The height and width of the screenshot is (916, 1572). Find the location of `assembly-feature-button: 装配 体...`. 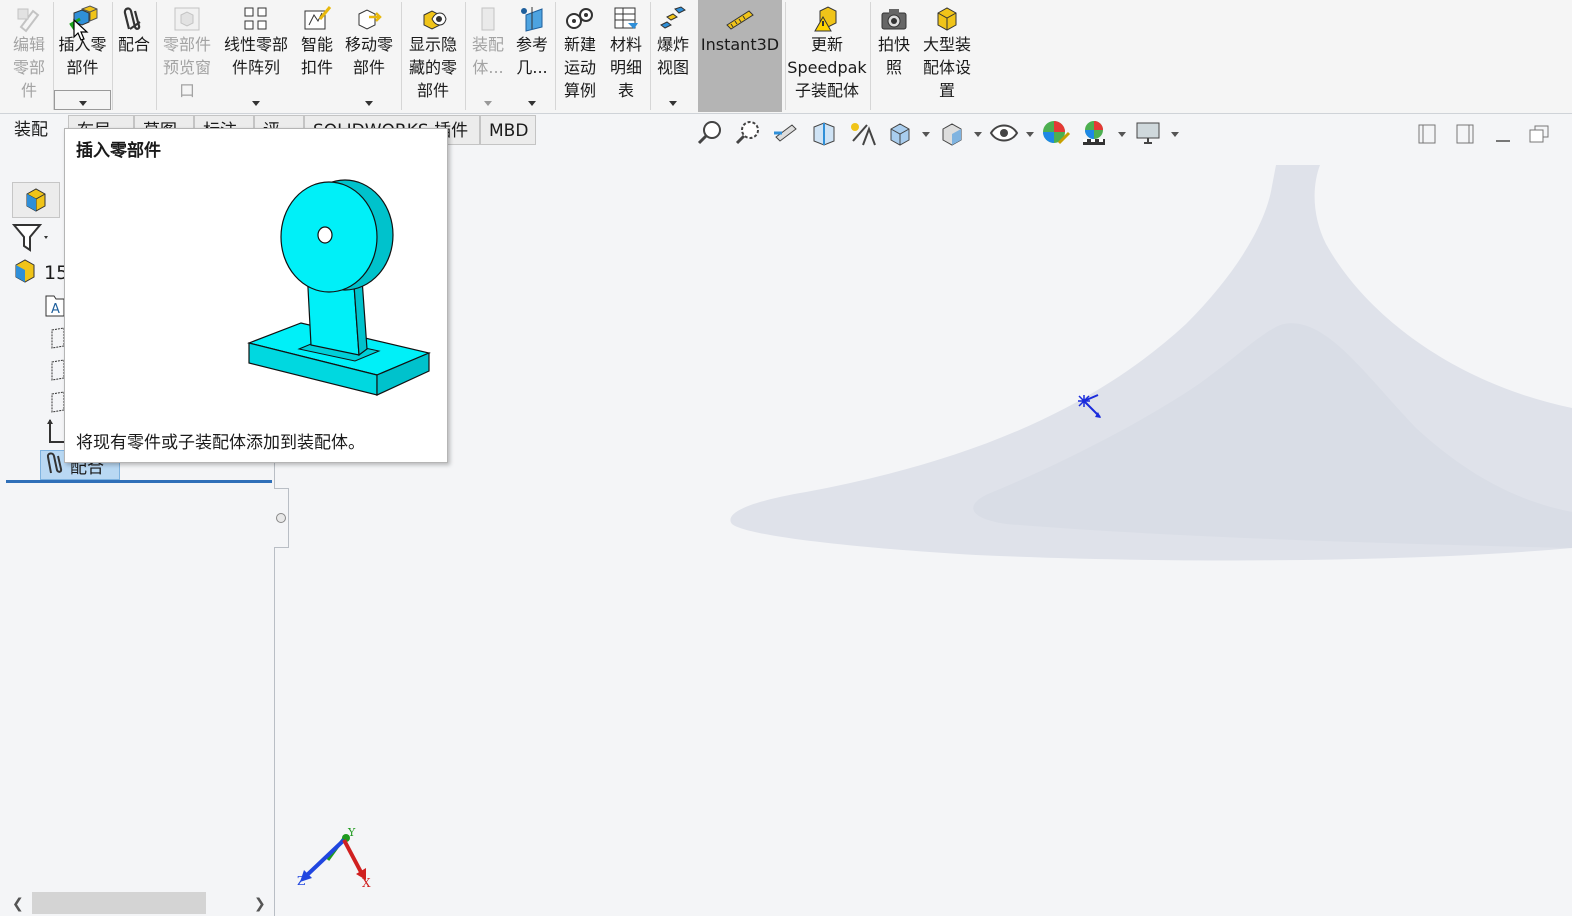

assembly-feature-button: 装配 体... is located at coordinates (488, 56).